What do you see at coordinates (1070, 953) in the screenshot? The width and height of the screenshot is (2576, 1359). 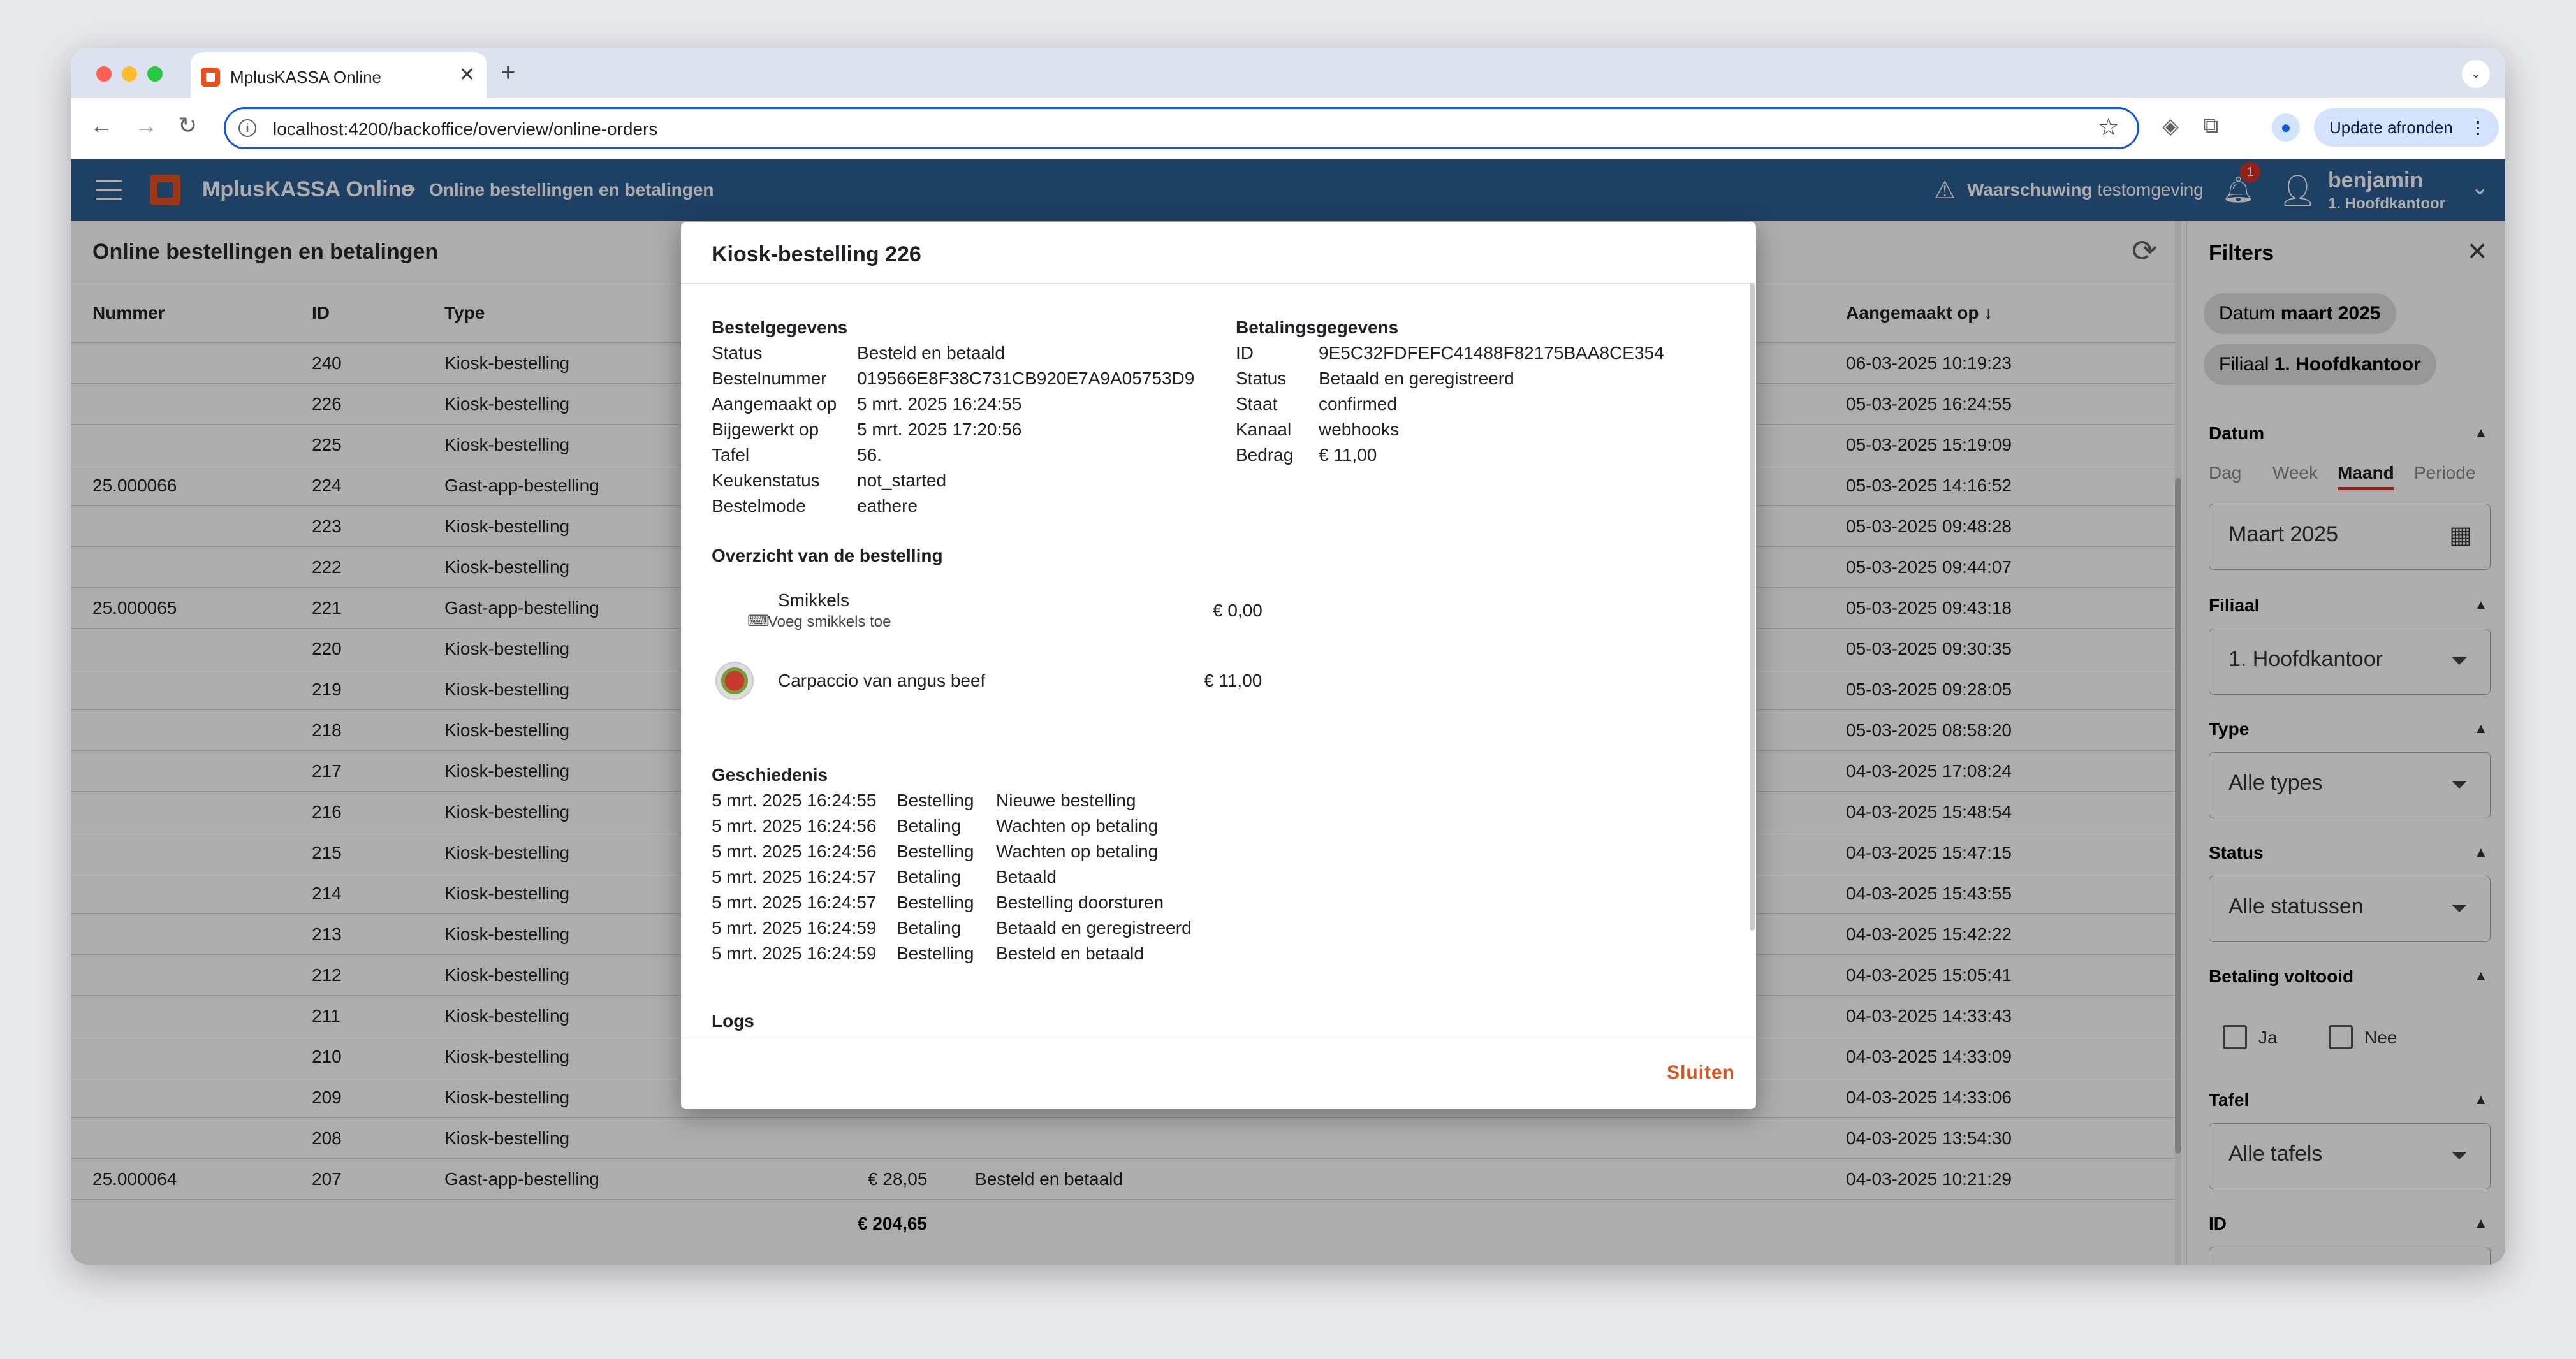 I see `history-description: Besteld en betaald` at bounding box center [1070, 953].